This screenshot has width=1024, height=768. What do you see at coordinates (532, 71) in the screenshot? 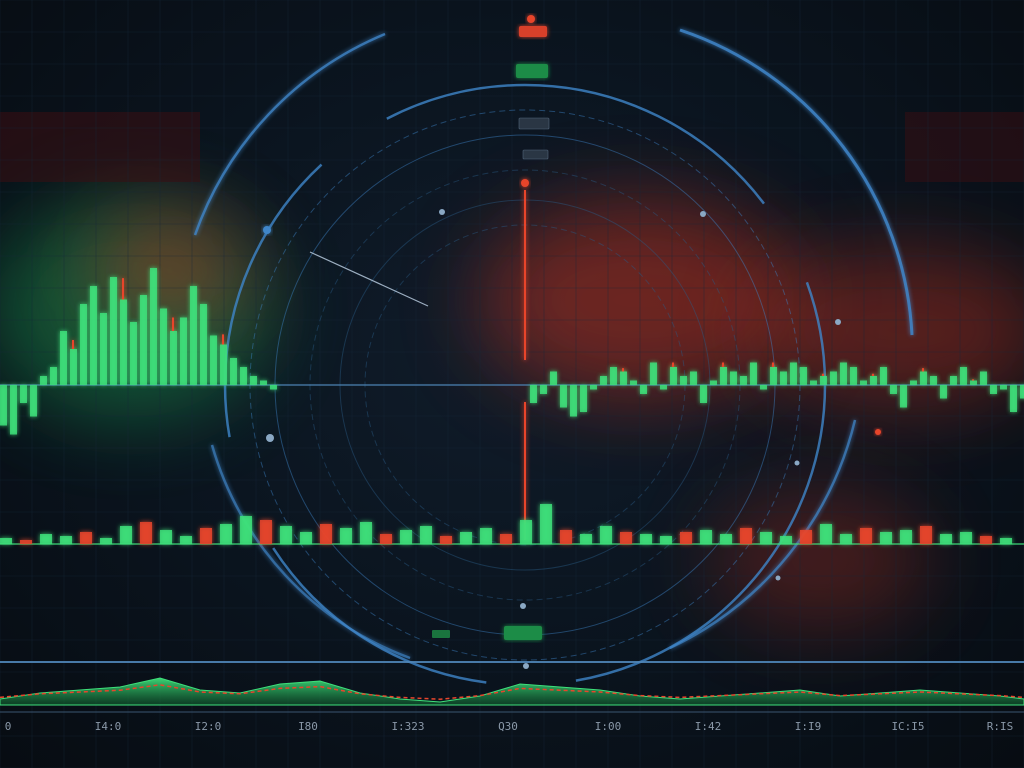
I see `top-green-tag` at bounding box center [532, 71].